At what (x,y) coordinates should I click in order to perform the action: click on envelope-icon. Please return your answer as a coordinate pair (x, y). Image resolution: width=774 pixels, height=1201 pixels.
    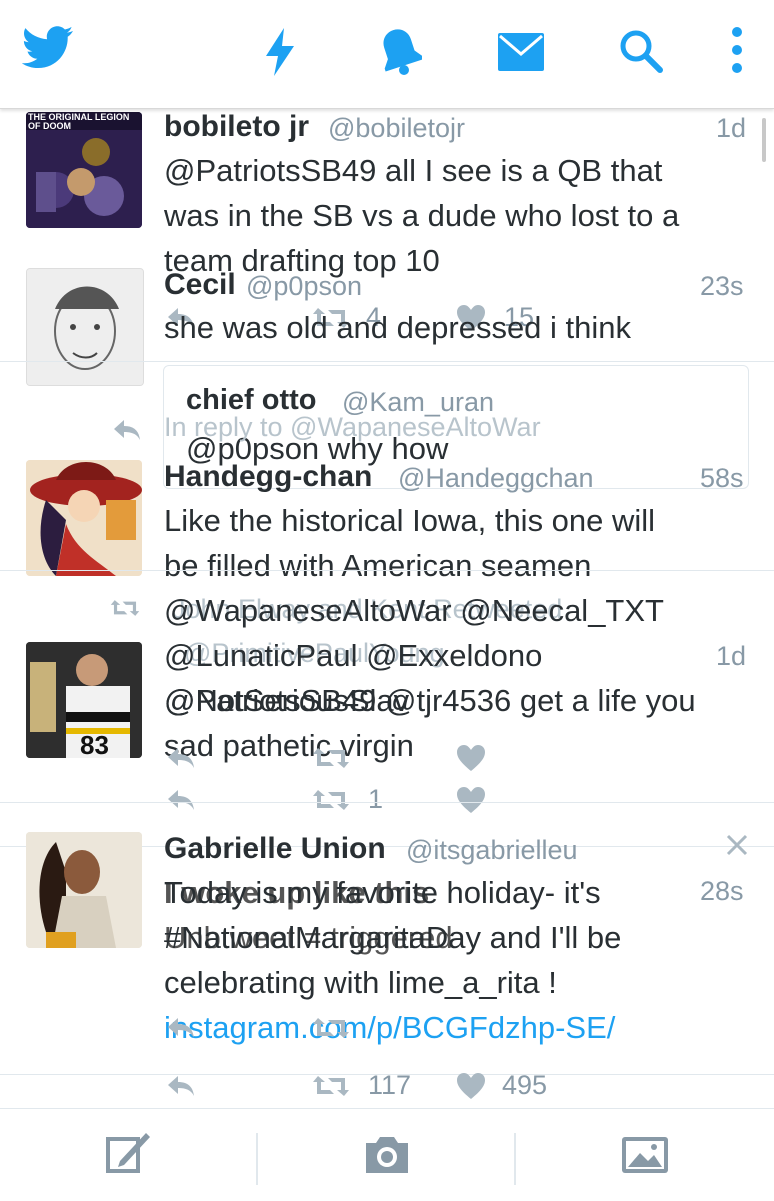
    Looking at the image, I should click on (521, 54).